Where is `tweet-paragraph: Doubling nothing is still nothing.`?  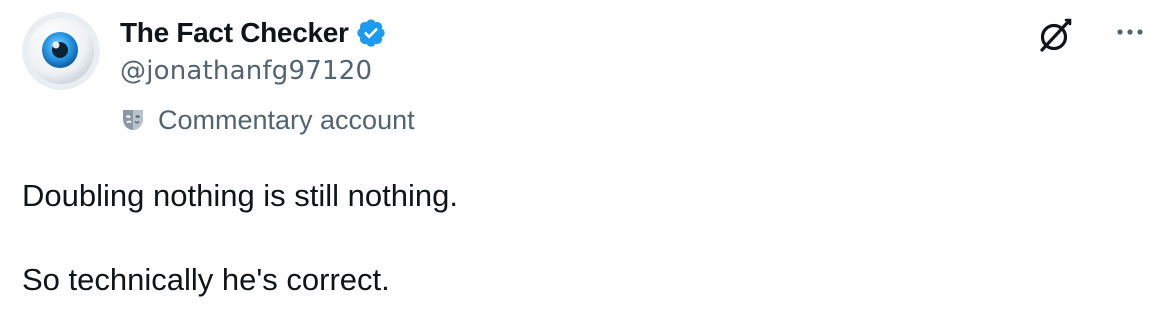 tweet-paragraph: Doubling nothing is still nothing. is located at coordinates (240, 195).